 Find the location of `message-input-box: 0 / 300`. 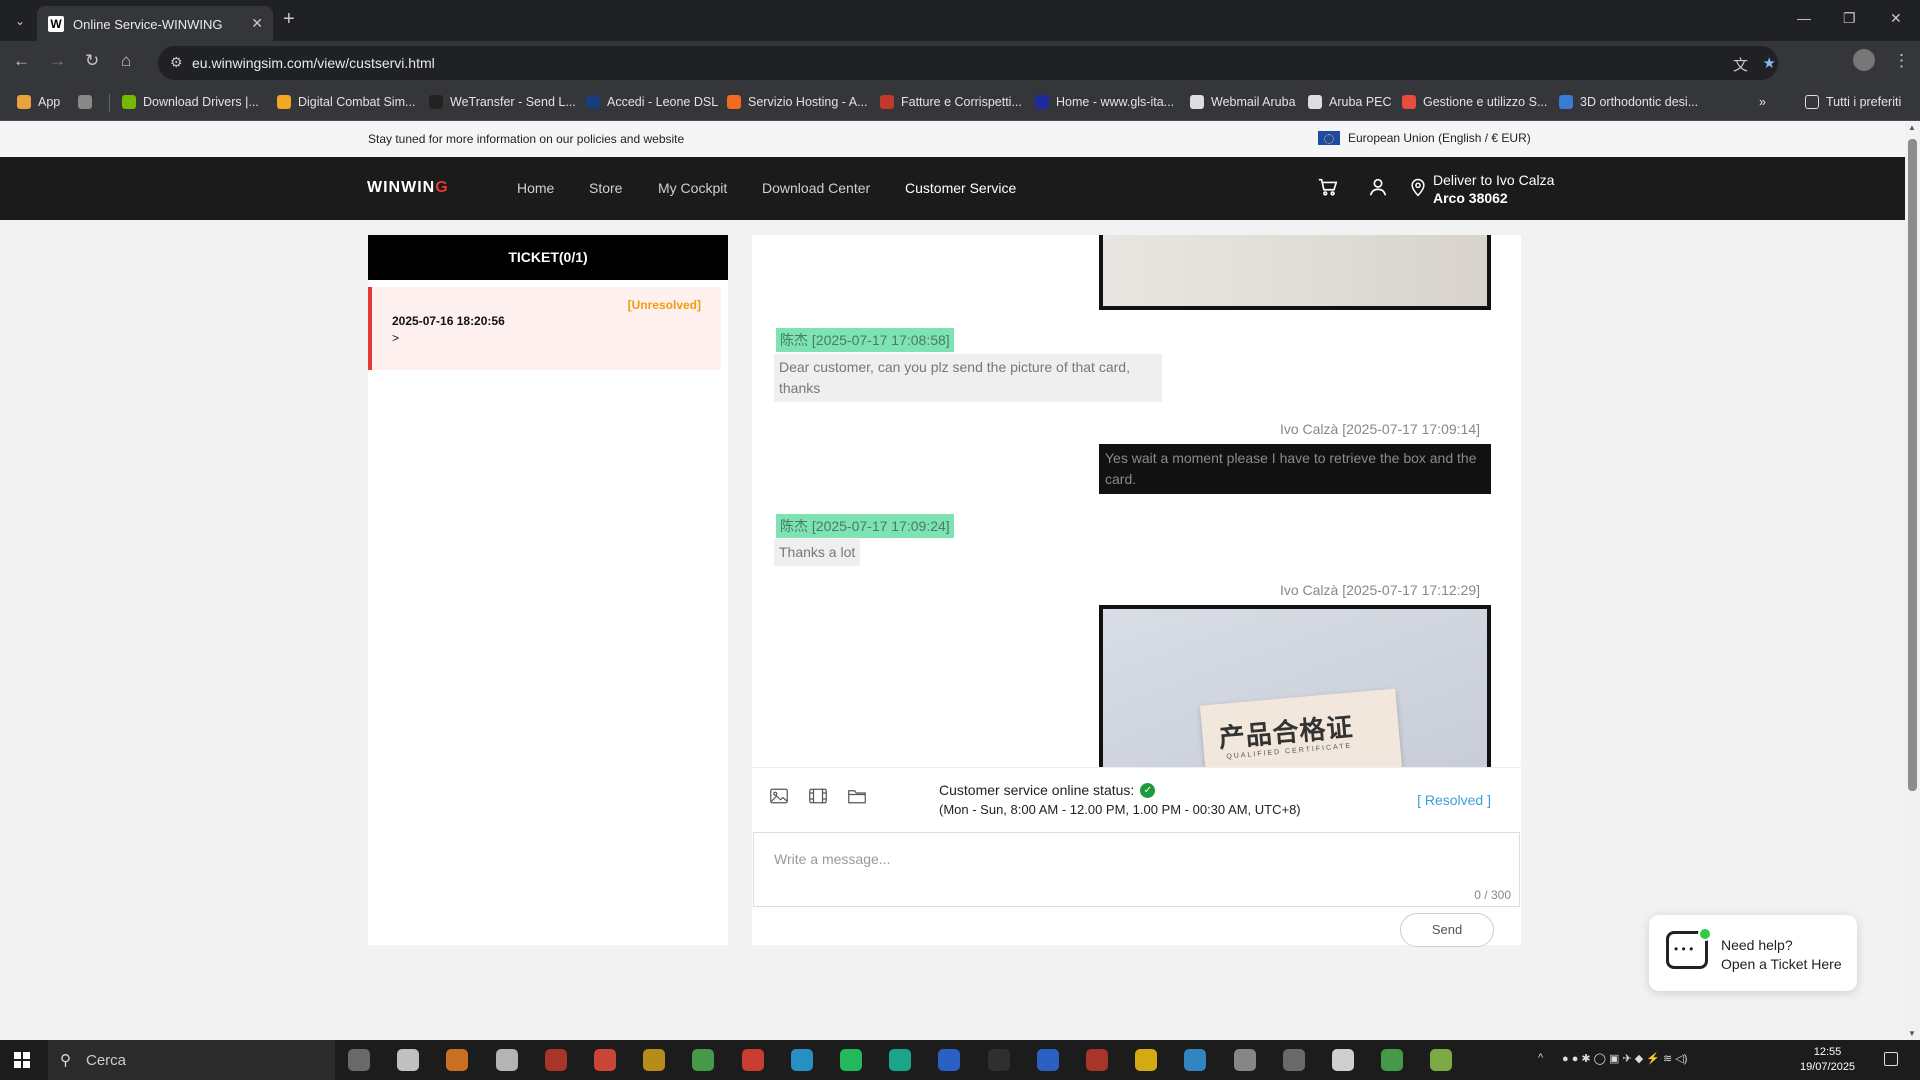

message-input-box: 0 / 300 is located at coordinates (1136, 869).